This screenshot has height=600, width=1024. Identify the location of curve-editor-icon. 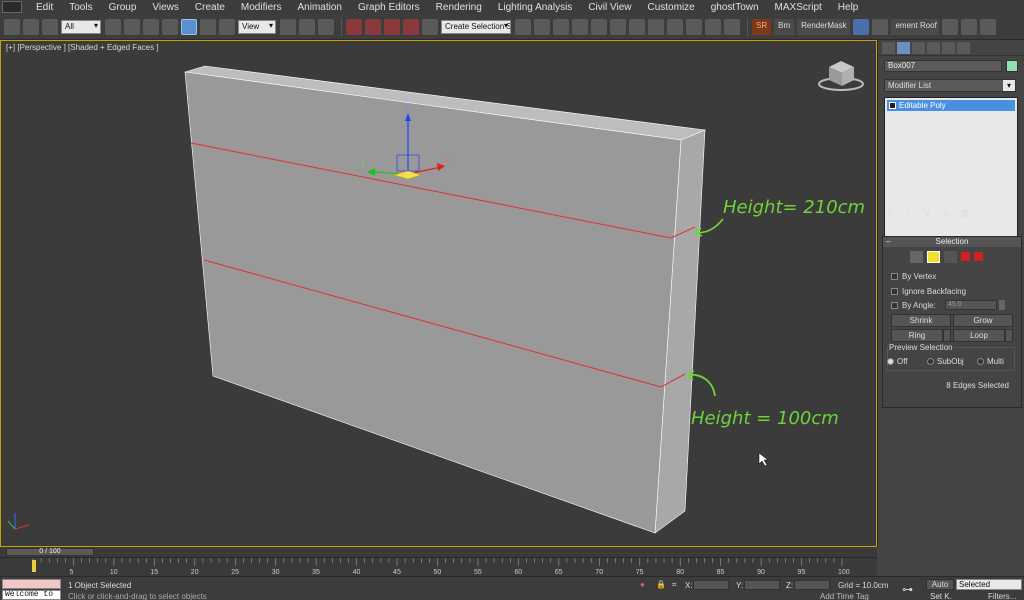
(599, 26).